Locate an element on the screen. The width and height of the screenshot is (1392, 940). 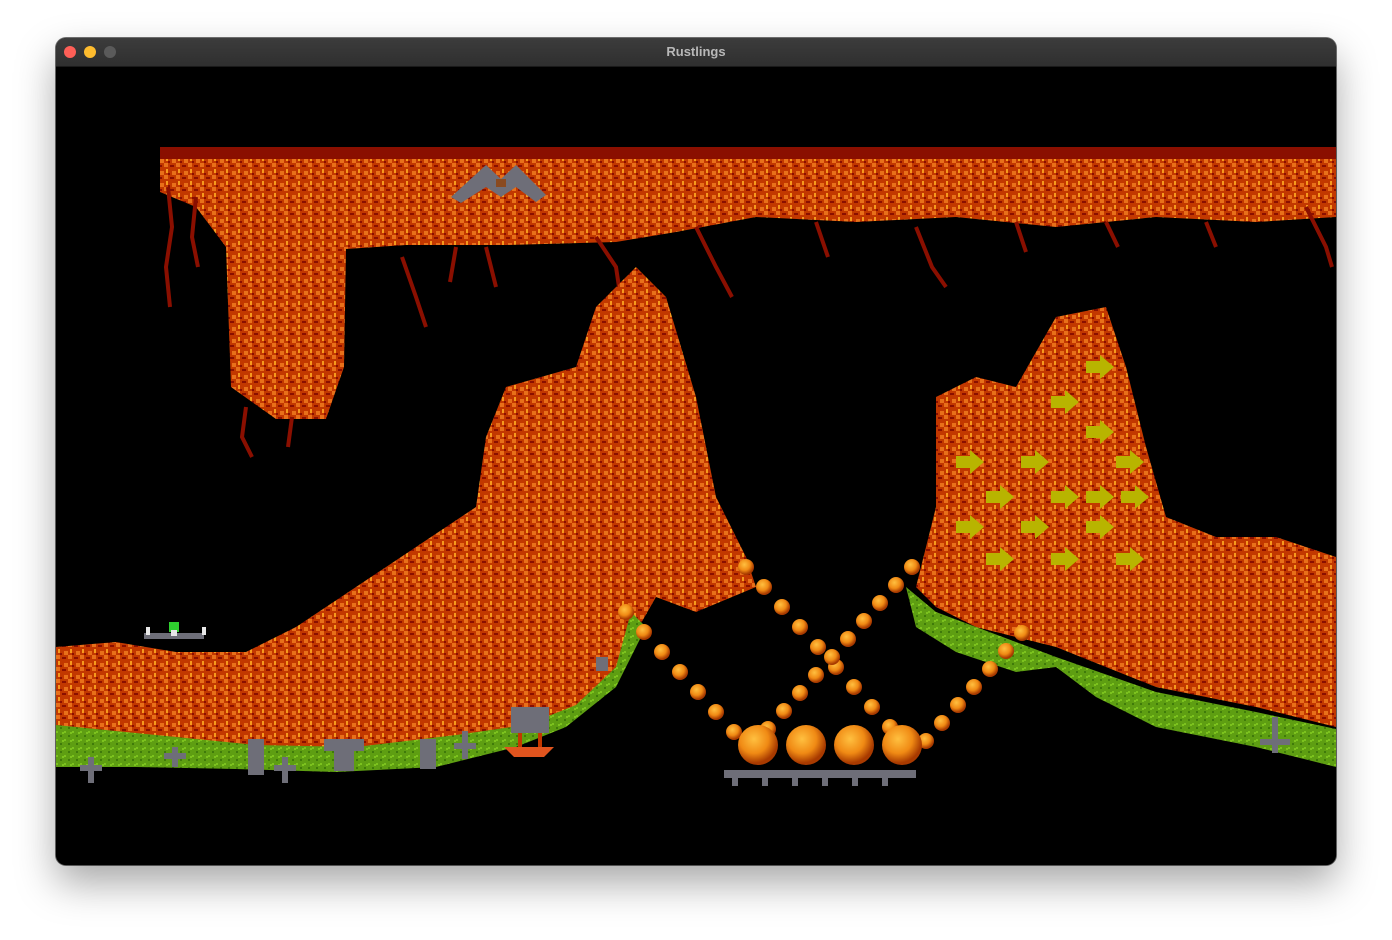
title-bar: Rustlings is located at coordinates (696, 52).